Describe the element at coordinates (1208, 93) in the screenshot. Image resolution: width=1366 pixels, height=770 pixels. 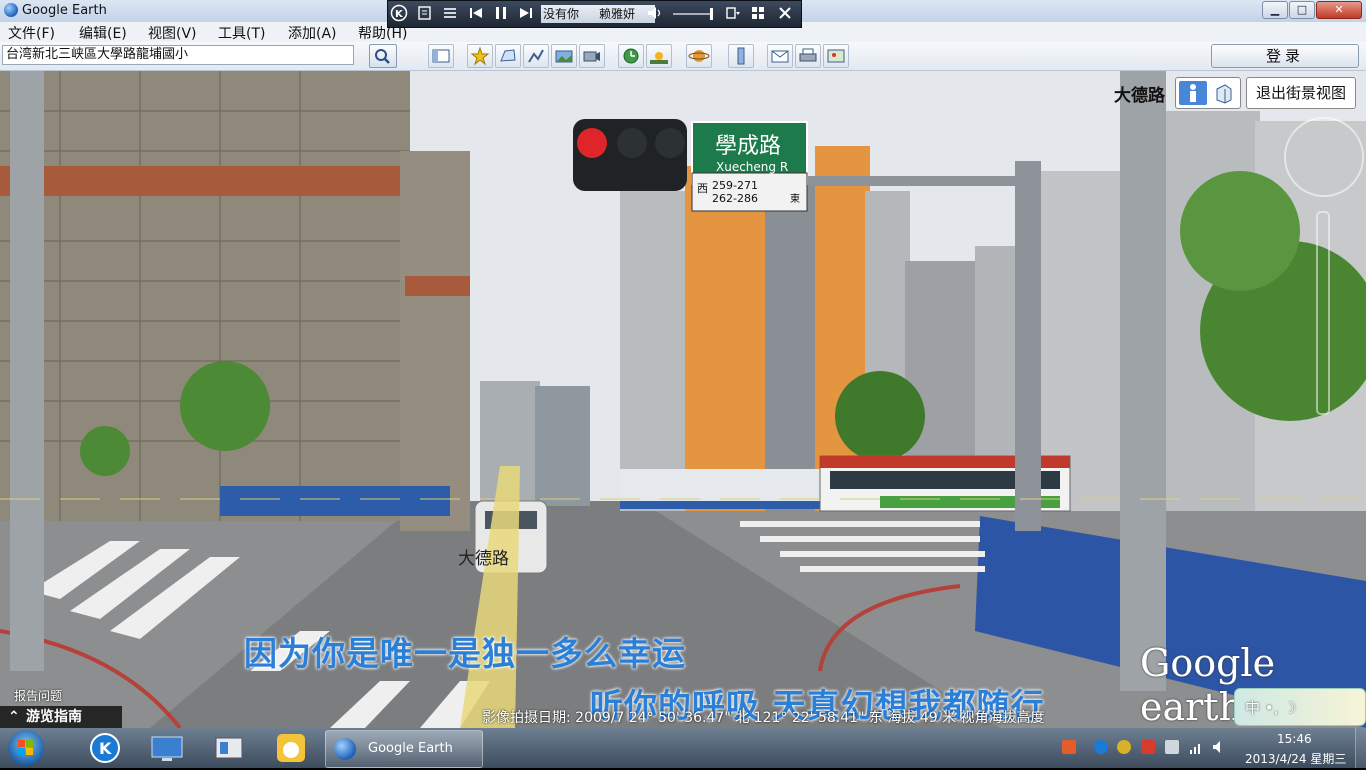
I see `street-view-mode-control` at that location.